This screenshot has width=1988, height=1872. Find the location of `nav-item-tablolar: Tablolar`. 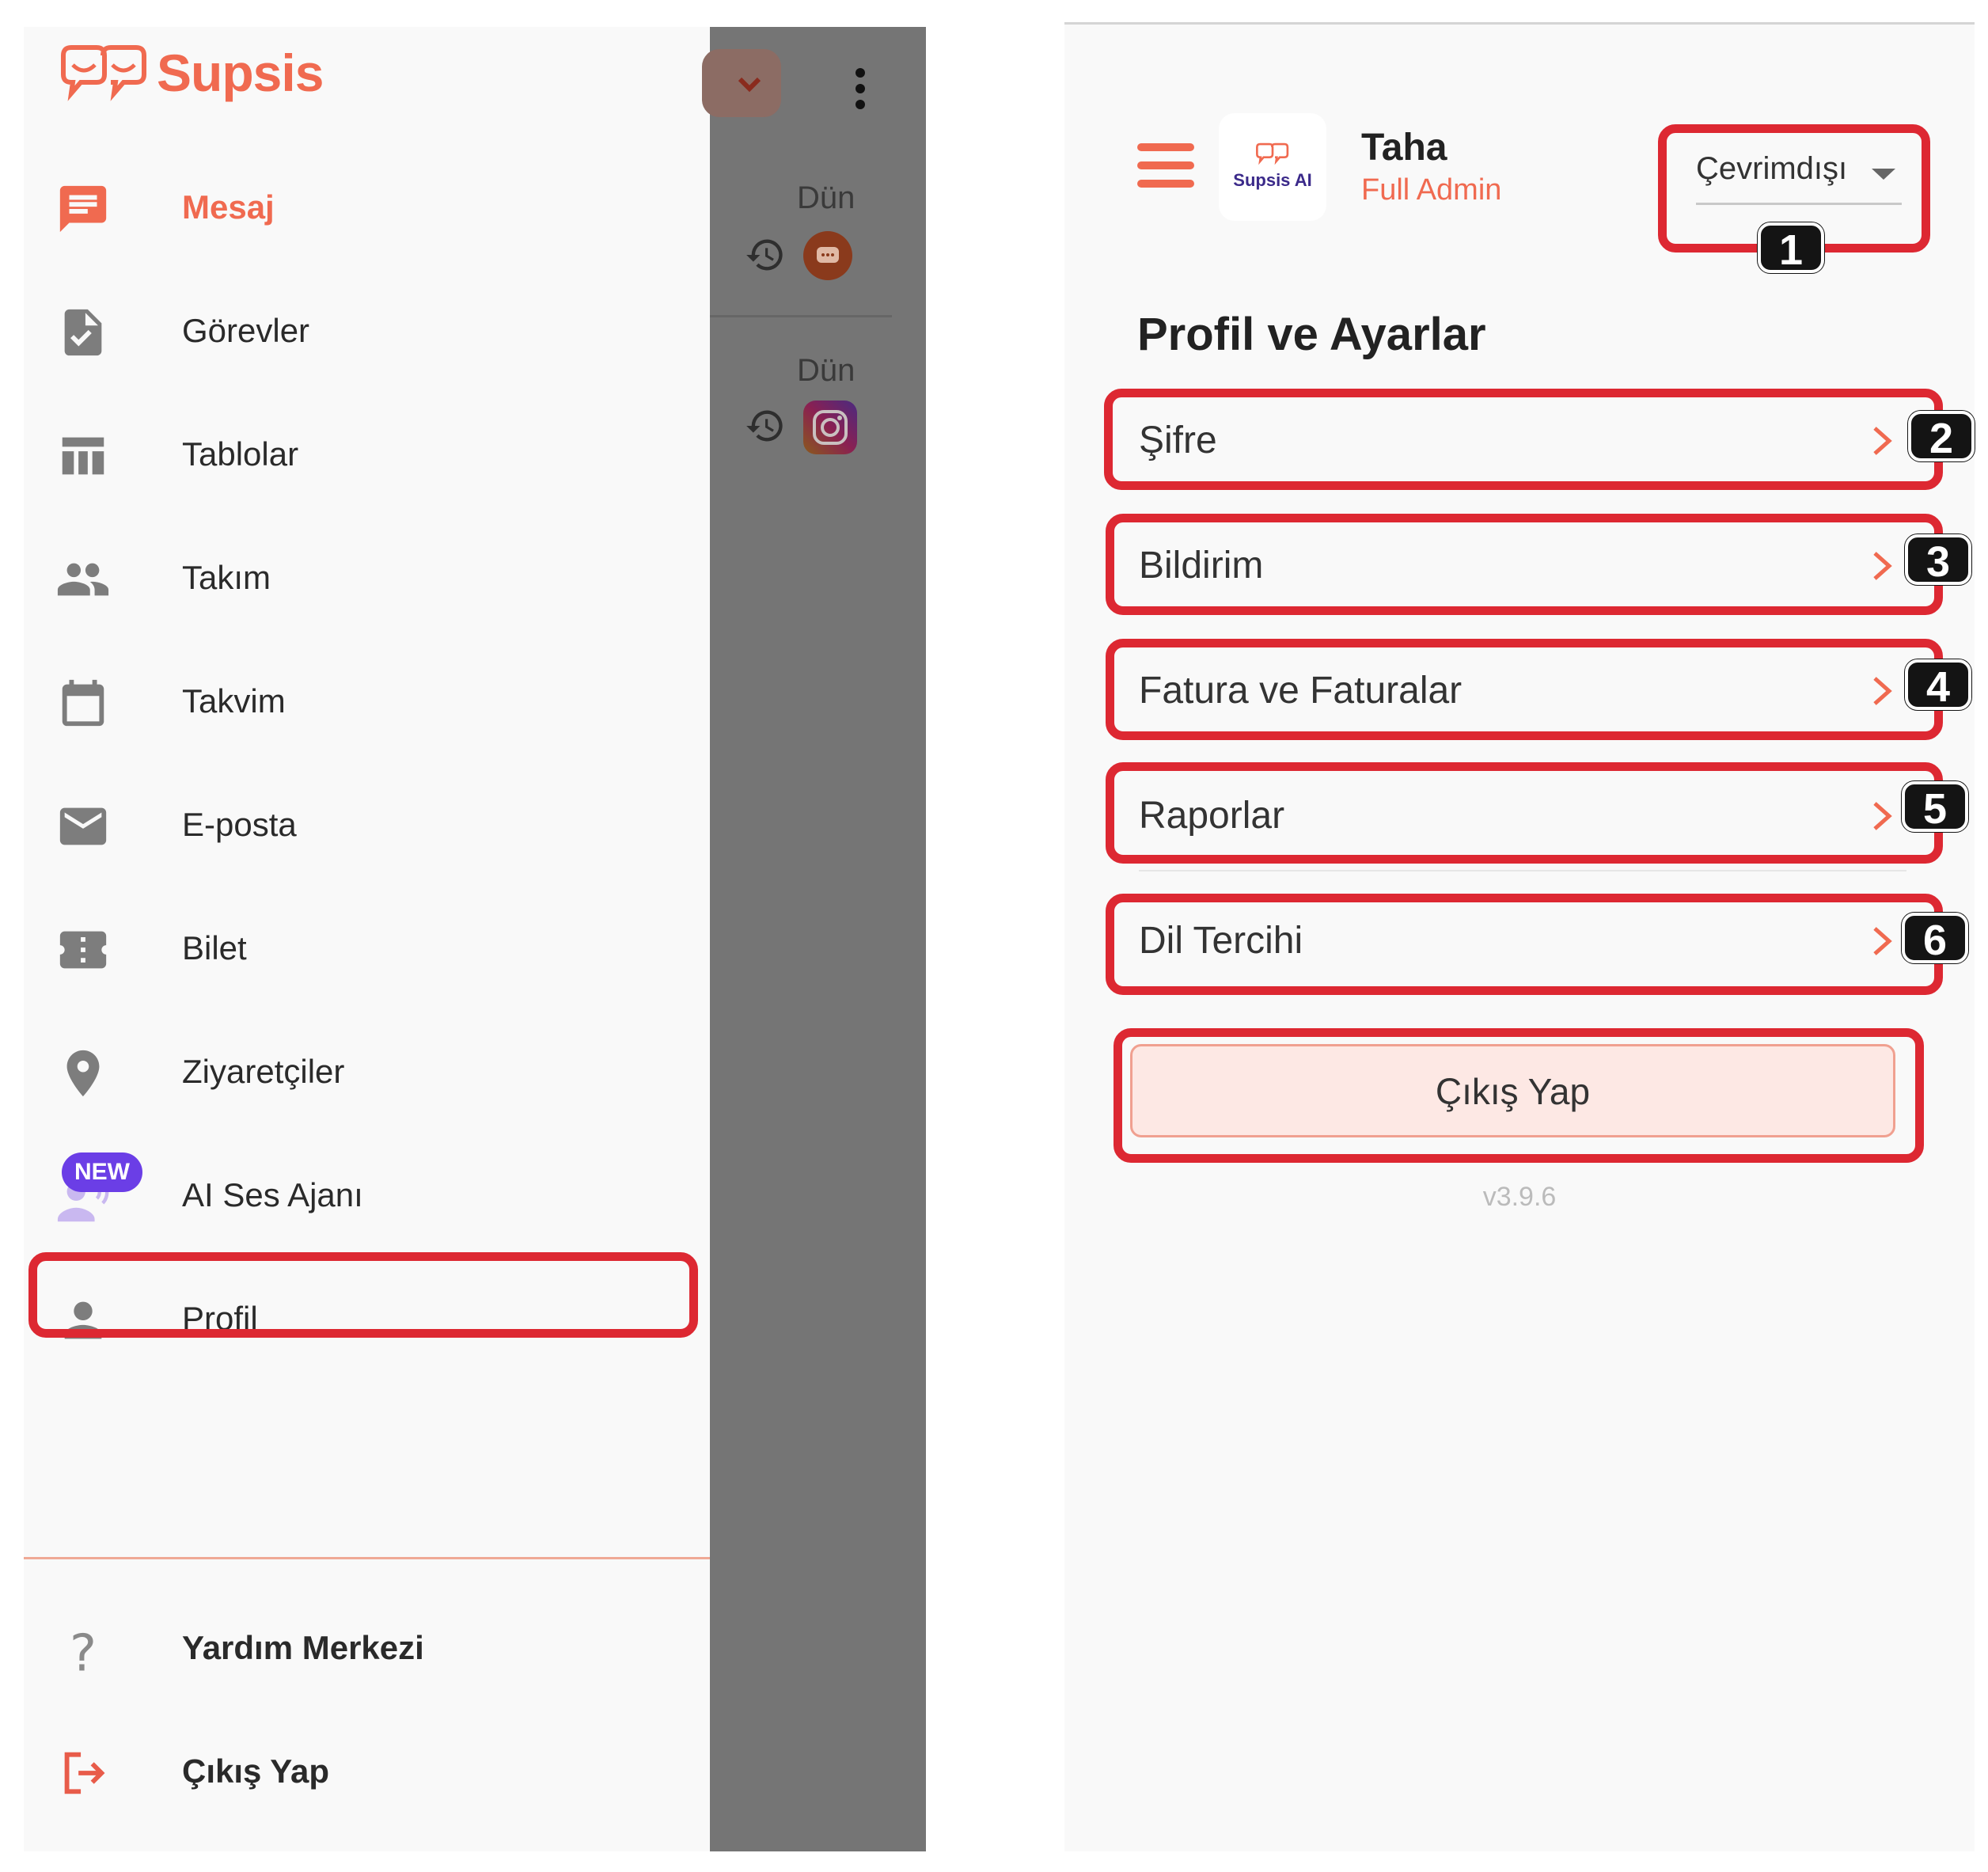

nav-item-tablolar: Tablolar is located at coordinates (367, 455).